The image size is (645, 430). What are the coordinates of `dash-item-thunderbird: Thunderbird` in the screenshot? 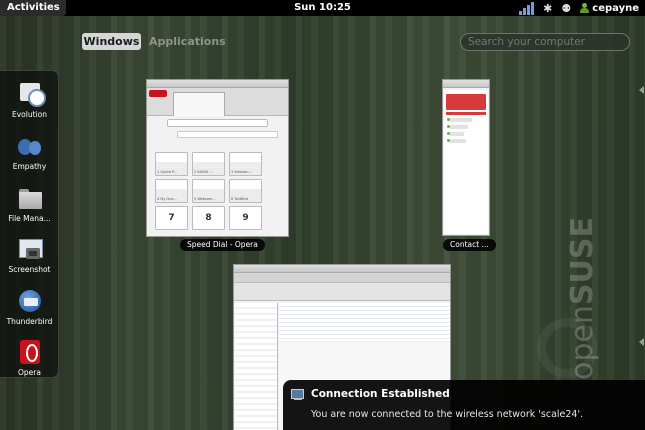 It's located at (29, 307).